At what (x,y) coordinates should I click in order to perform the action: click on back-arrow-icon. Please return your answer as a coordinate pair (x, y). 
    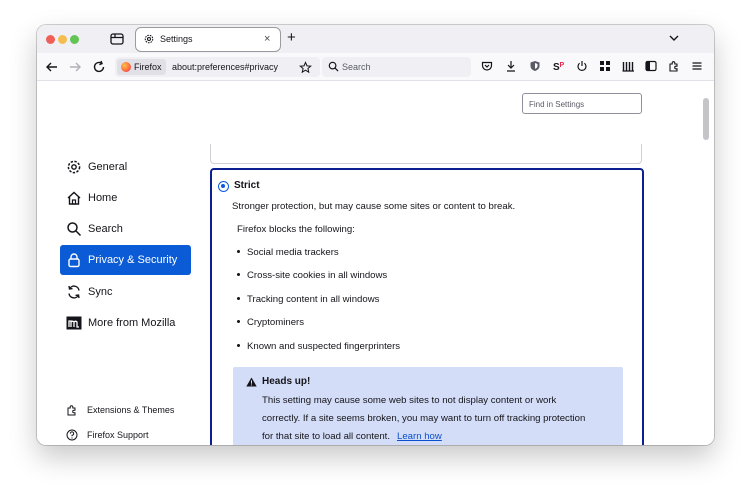
    Looking at the image, I should click on (52, 67).